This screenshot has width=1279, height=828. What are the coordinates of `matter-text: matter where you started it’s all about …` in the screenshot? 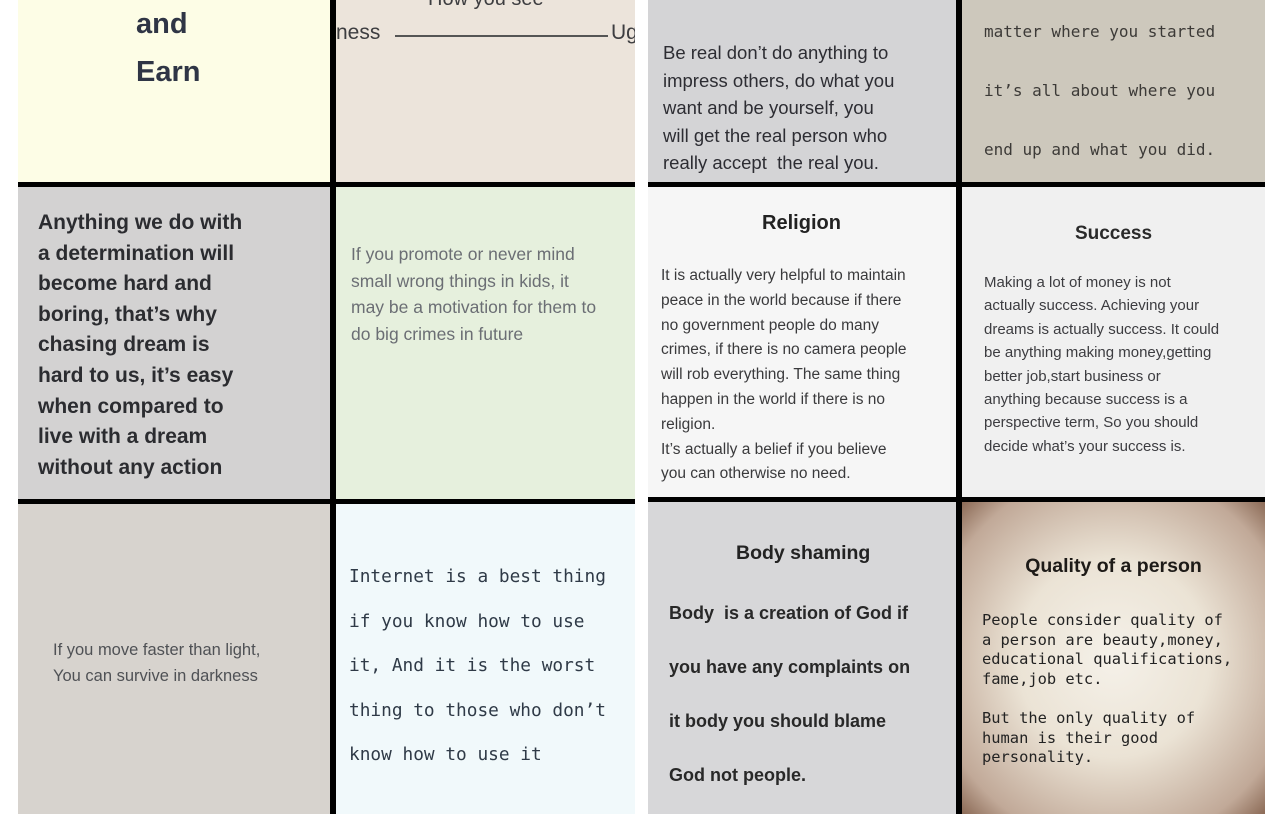 It's located at (1100, 90).